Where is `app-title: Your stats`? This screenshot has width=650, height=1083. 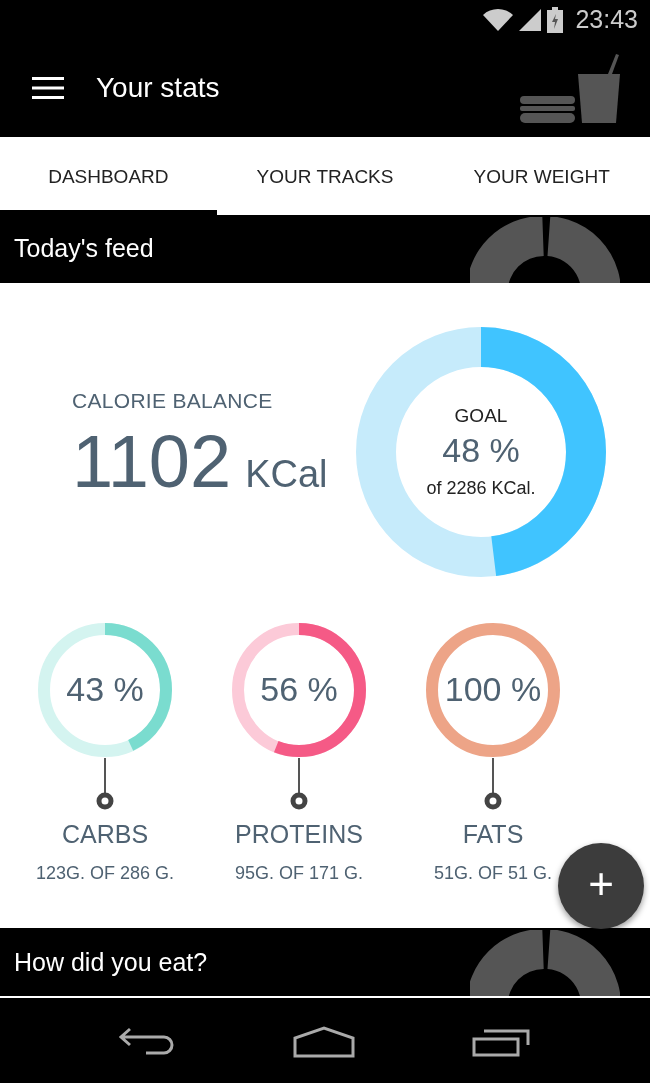
app-title: Your stats is located at coordinates (158, 88).